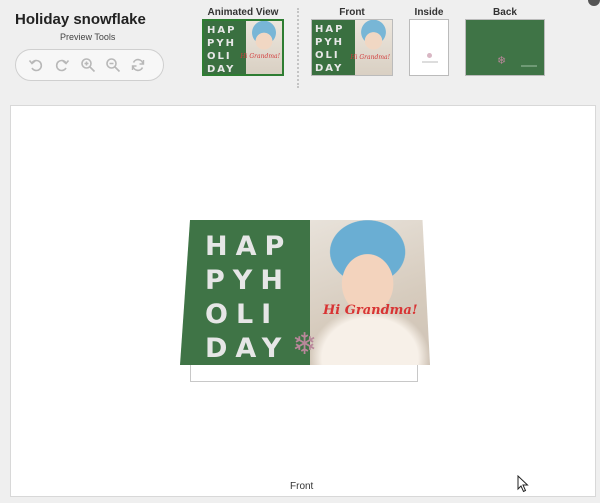 This screenshot has height=503, width=600. What do you see at coordinates (523, 484) in the screenshot?
I see `mouse-cursor-icon` at bounding box center [523, 484].